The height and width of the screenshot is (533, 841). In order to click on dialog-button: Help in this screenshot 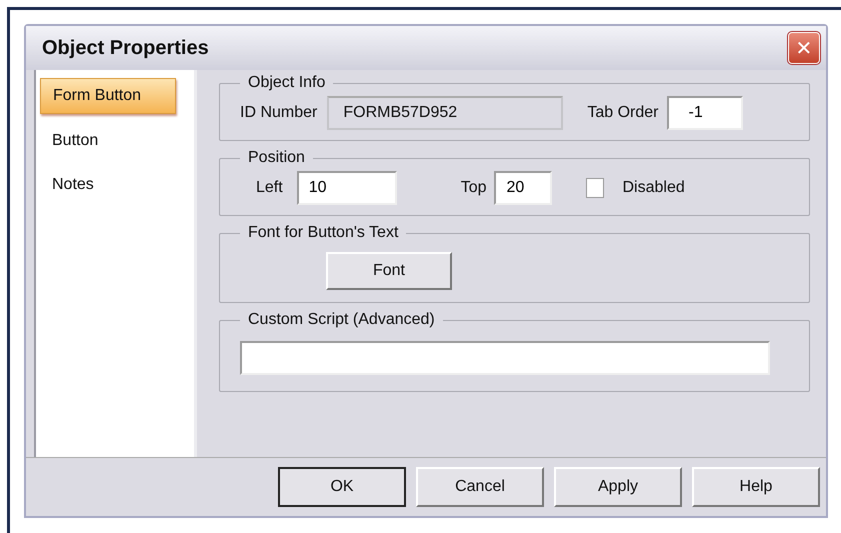, I will do `click(756, 487)`.